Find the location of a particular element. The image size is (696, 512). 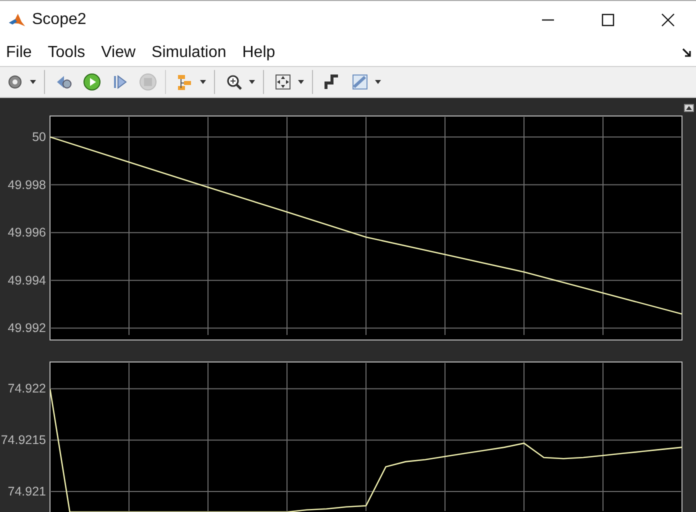

zoom-icon is located at coordinates (234, 81).